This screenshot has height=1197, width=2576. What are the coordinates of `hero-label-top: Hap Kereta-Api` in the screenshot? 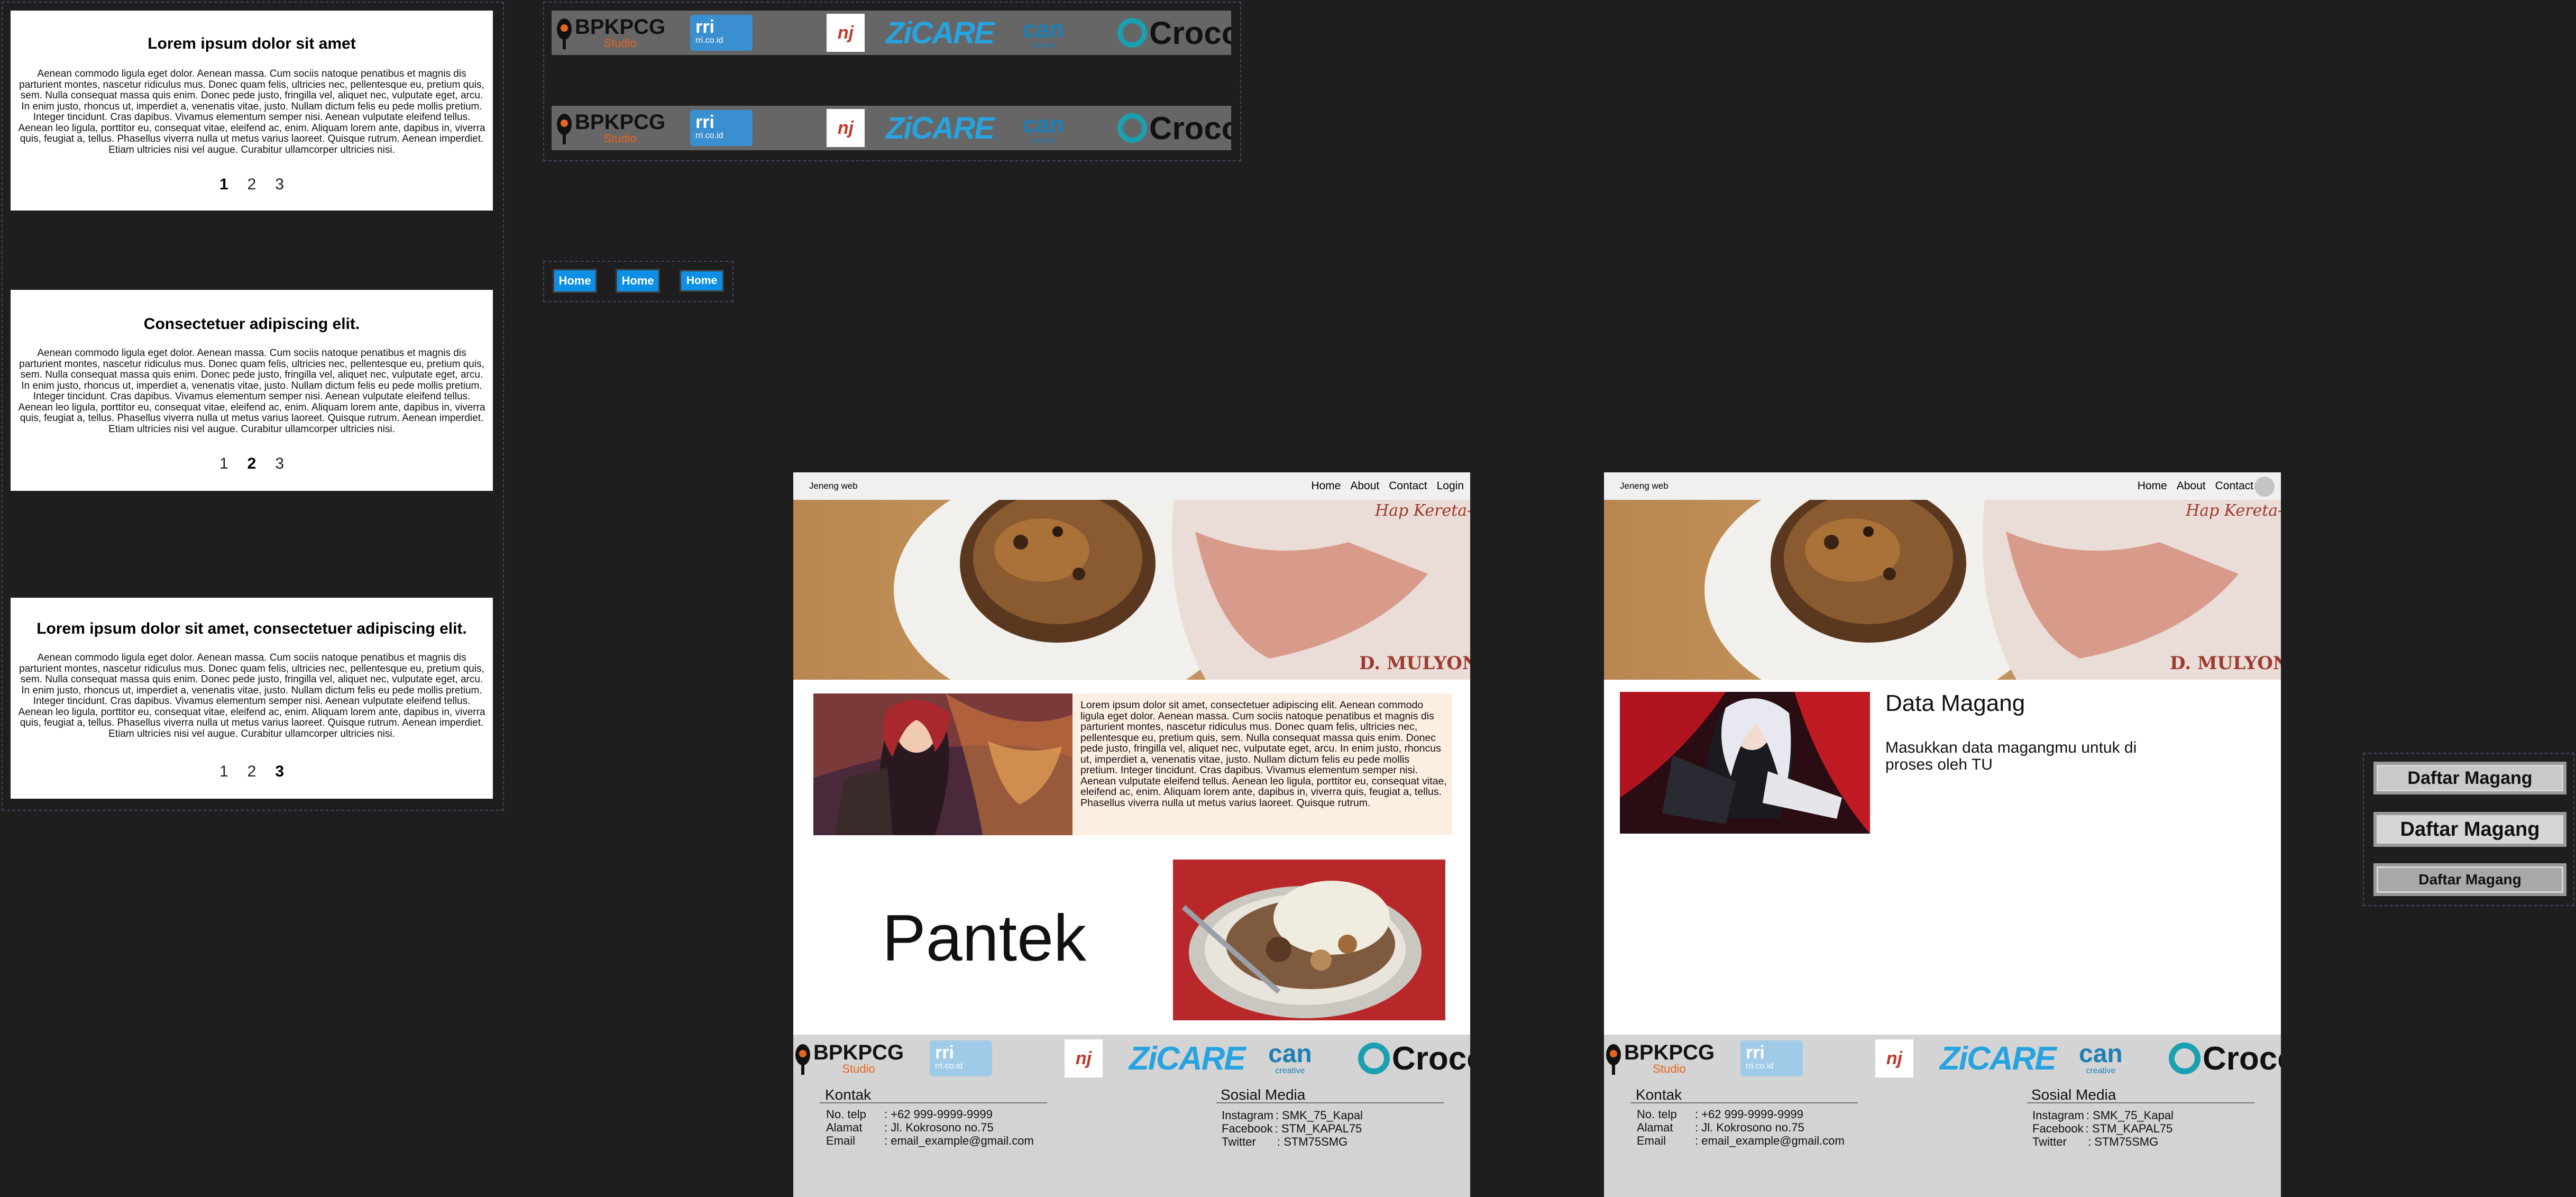 It's located at (1422, 510).